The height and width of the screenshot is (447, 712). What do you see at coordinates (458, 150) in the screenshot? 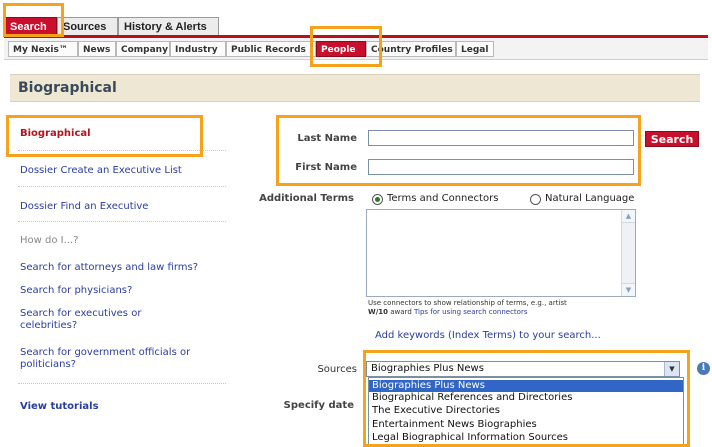
I see `highlight-box` at bounding box center [458, 150].